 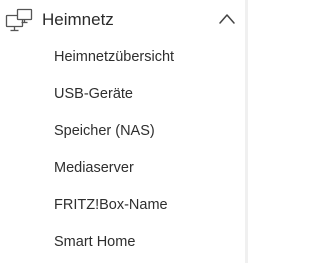 What do you see at coordinates (20, 21) in the screenshot?
I see `network-devices-icon` at bounding box center [20, 21].